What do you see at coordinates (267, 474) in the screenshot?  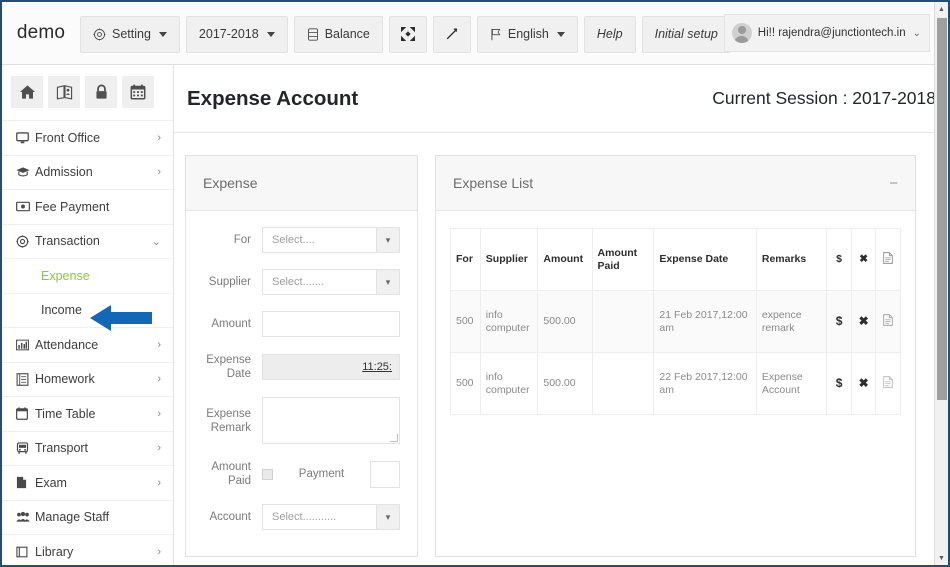 I see `amount-paid-checkbox` at bounding box center [267, 474].